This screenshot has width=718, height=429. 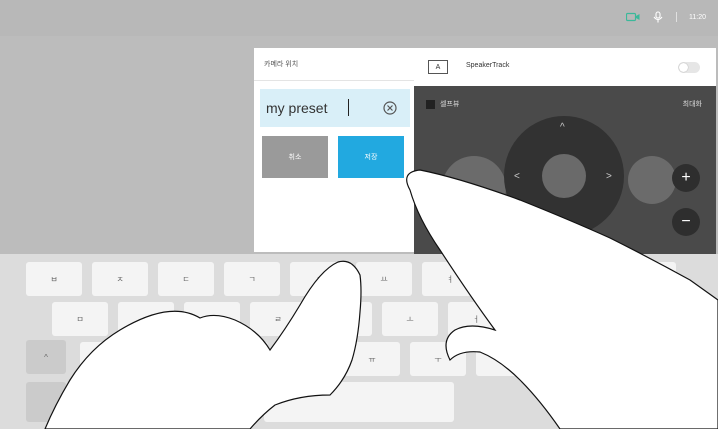 What do you see at coordinates (438, 359) in the screenshot?
I see `keyboard-key: ㅜ` at bounding box center [438, 359].